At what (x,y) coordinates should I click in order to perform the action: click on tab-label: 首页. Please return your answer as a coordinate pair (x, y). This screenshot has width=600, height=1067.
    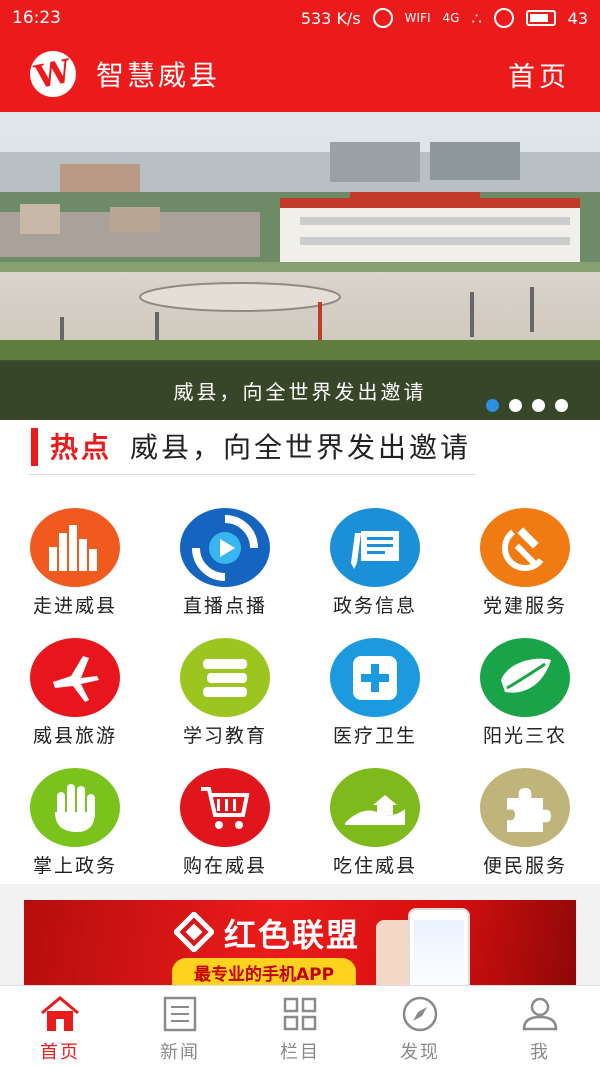
    Looking at the image, I should click on (60, 1052).